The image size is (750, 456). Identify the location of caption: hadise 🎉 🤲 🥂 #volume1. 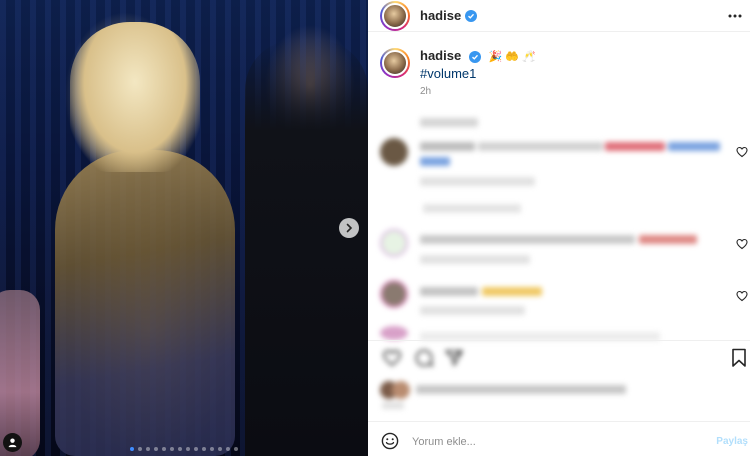
(458, 64).